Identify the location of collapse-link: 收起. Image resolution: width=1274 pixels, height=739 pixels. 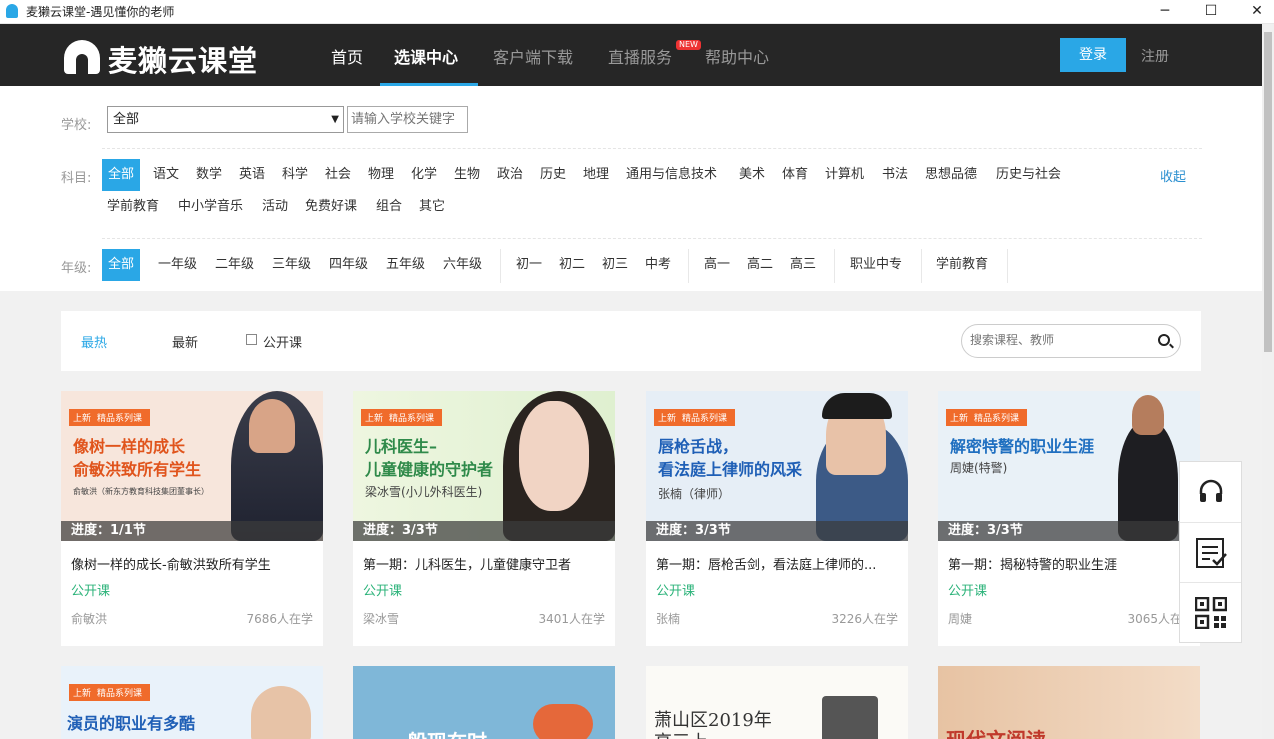
(1173, 175).